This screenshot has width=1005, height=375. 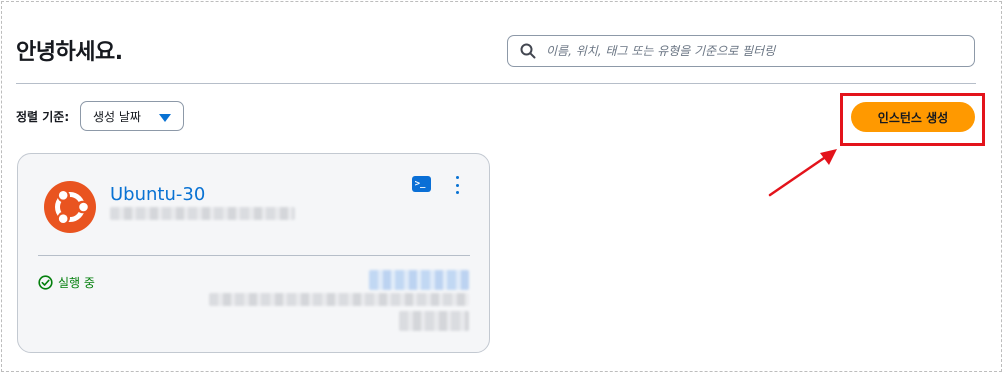 I want to click on terminal-icon: >_, so click(x=420, y=184).